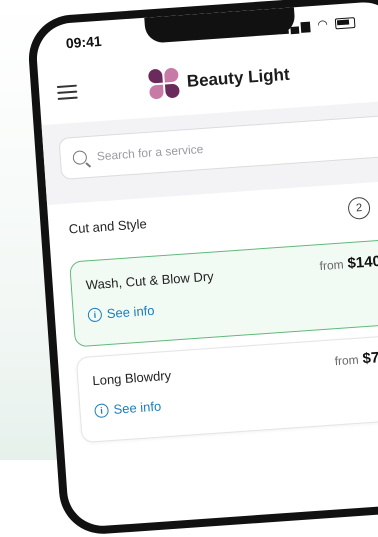  I want to click on section-title: Cut and Style, so click(108, 226).